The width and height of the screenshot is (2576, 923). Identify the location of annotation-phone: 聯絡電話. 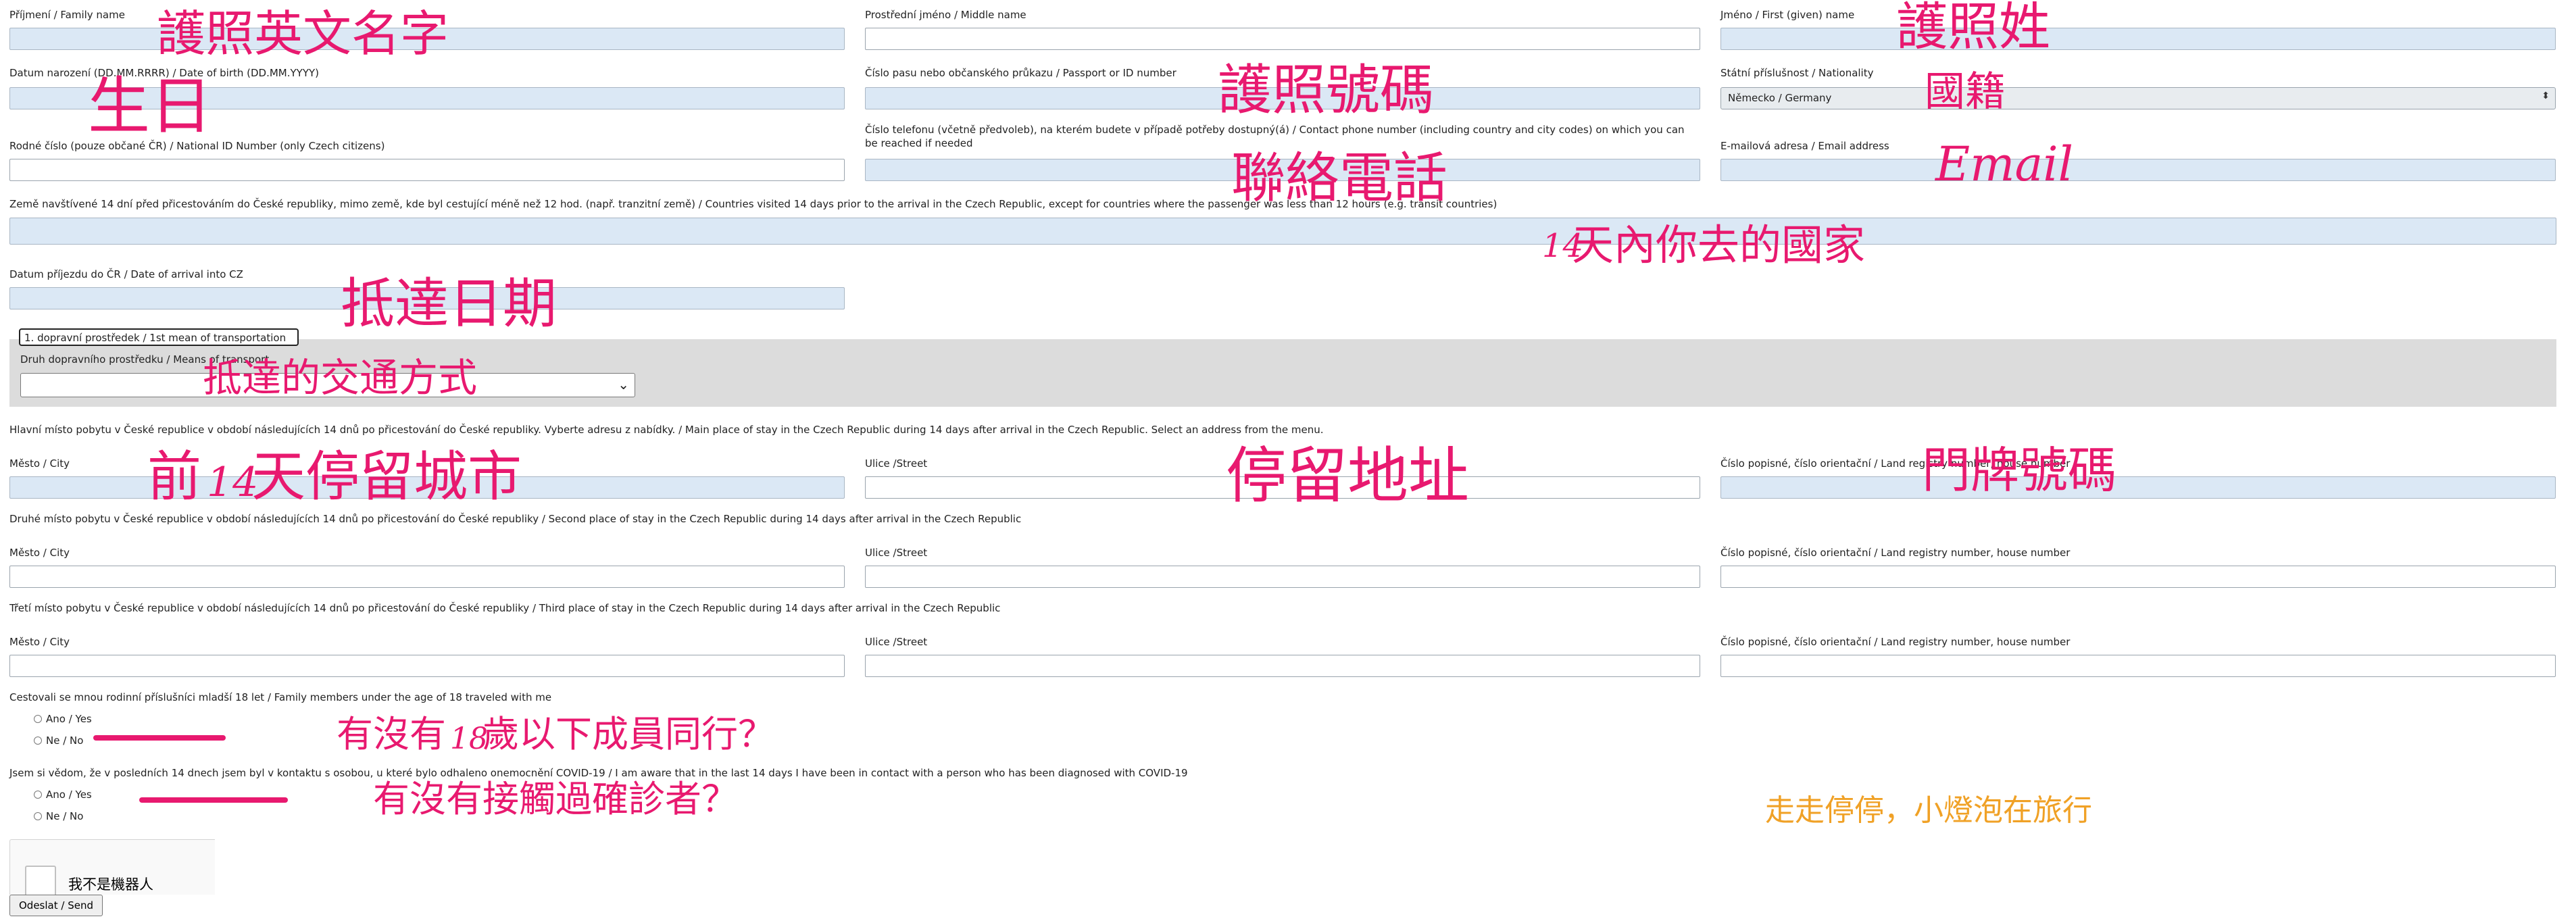
(1339, 178).